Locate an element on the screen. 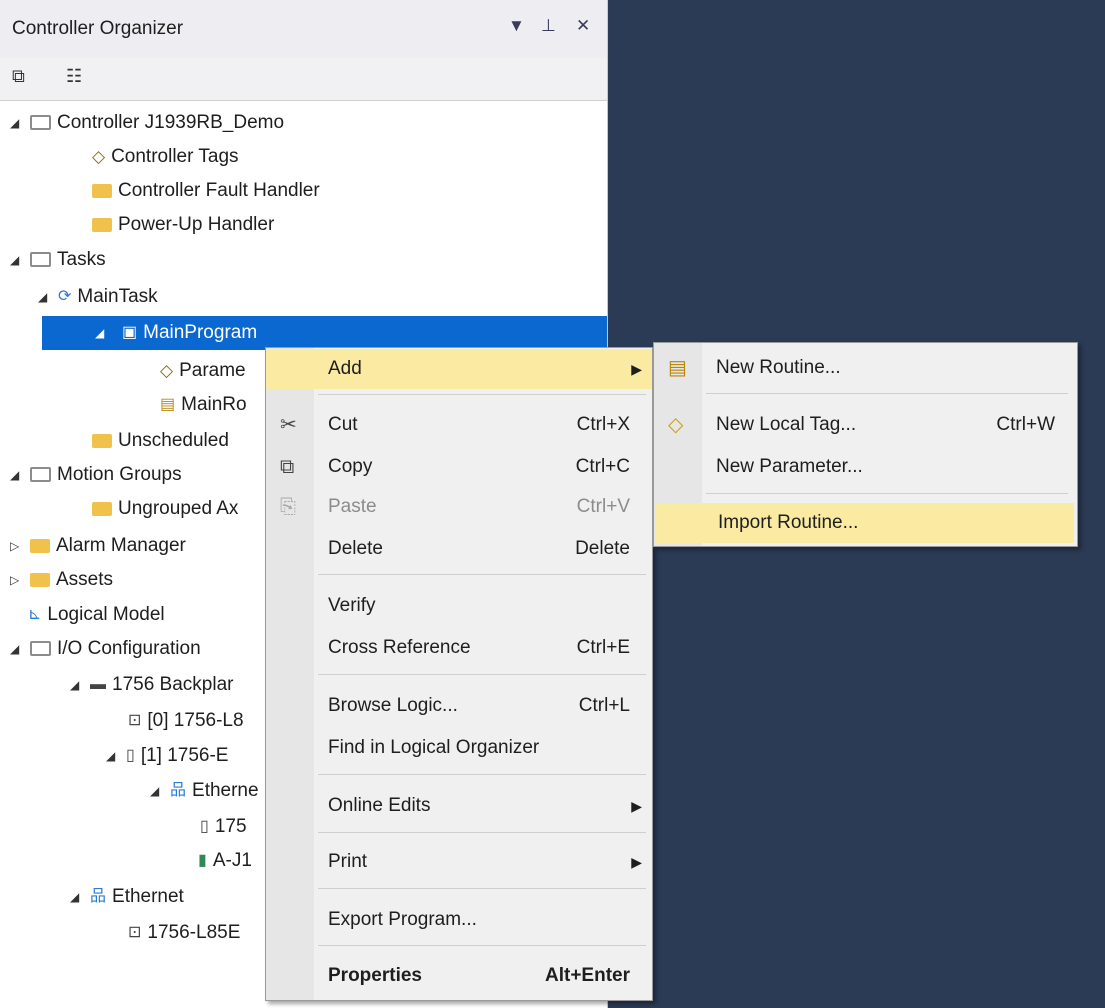 Image resolution: width=1105 pixels, height=1008 pixels. tree-item-mainprogram: ◢ ▣ MainProgram is located at coordinates (324, 333).